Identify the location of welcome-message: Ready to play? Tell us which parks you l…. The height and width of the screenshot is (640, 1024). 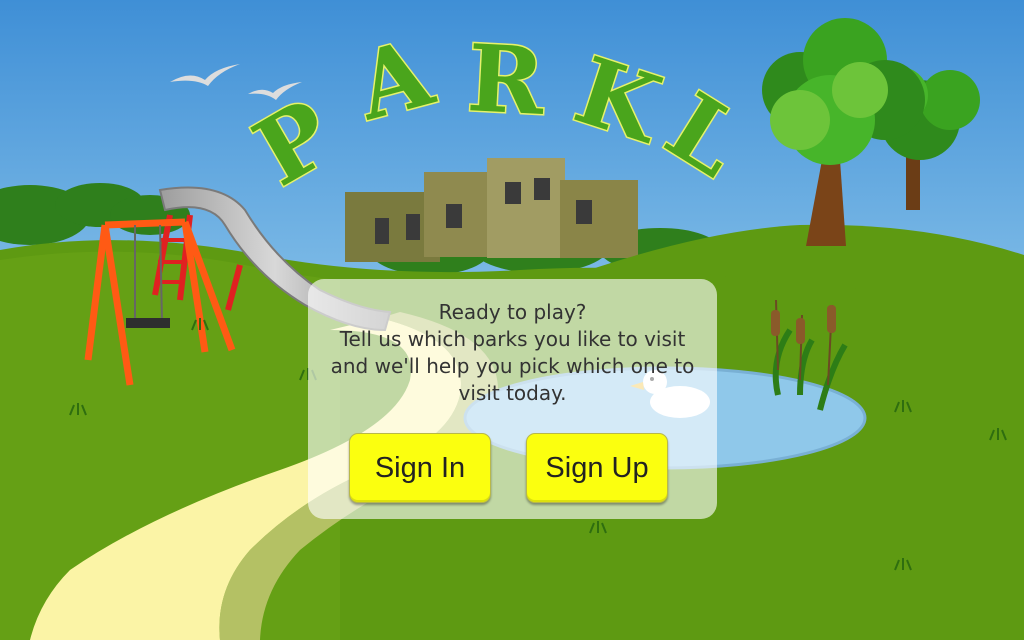
(512, 353).